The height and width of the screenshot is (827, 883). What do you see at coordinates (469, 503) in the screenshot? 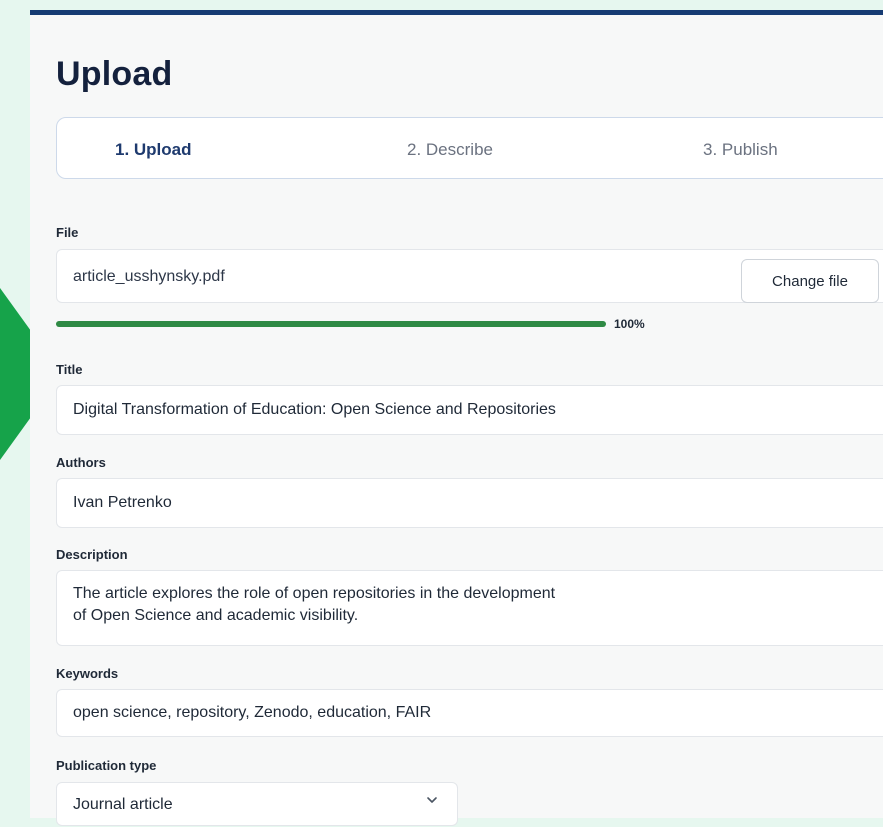
I see `authors-input: Ivan Petrenko` at bounding box center [469, 503].